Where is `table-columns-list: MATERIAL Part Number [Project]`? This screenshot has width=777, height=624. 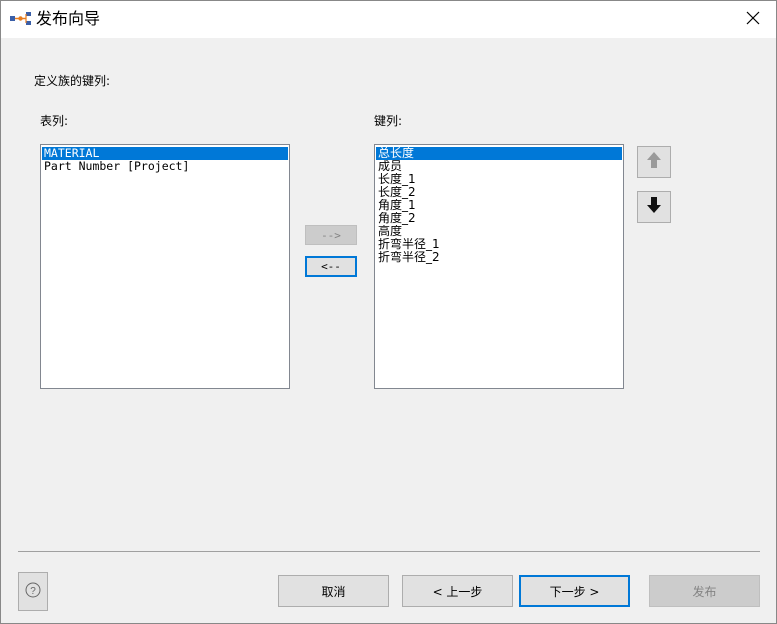
table-columns-list: MATERIAL Part Number [Project] is located at coordinates (165, 266).